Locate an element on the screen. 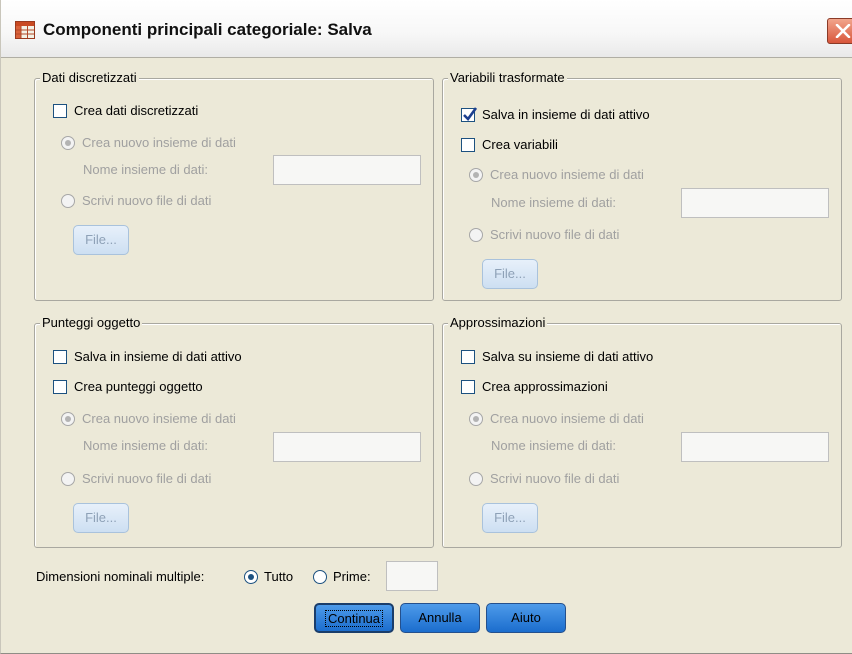  save-active-transformed-checkbox is located at coordinates (469, 114).